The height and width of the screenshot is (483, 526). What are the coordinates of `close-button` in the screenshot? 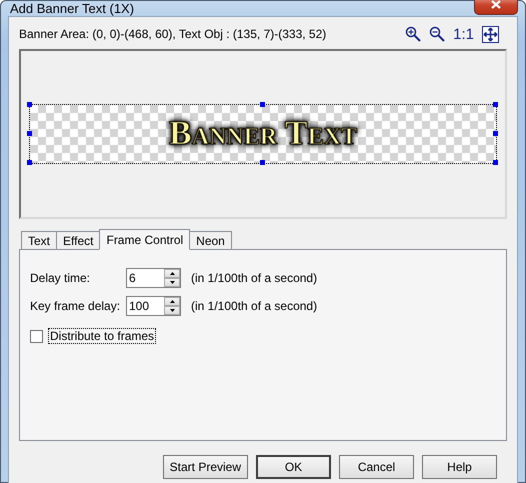 It's located at (496, 7).